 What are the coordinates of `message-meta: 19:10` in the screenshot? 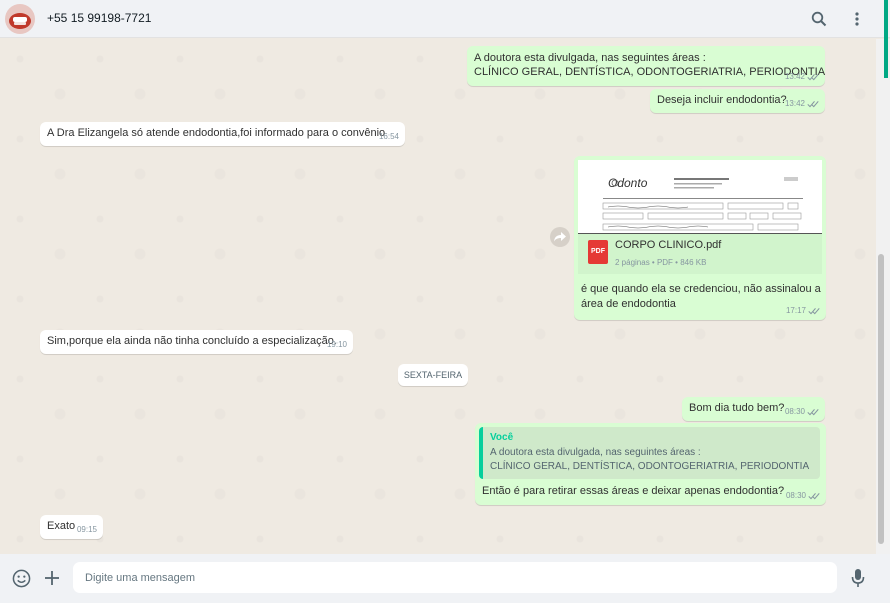 It's located at (337, 344).